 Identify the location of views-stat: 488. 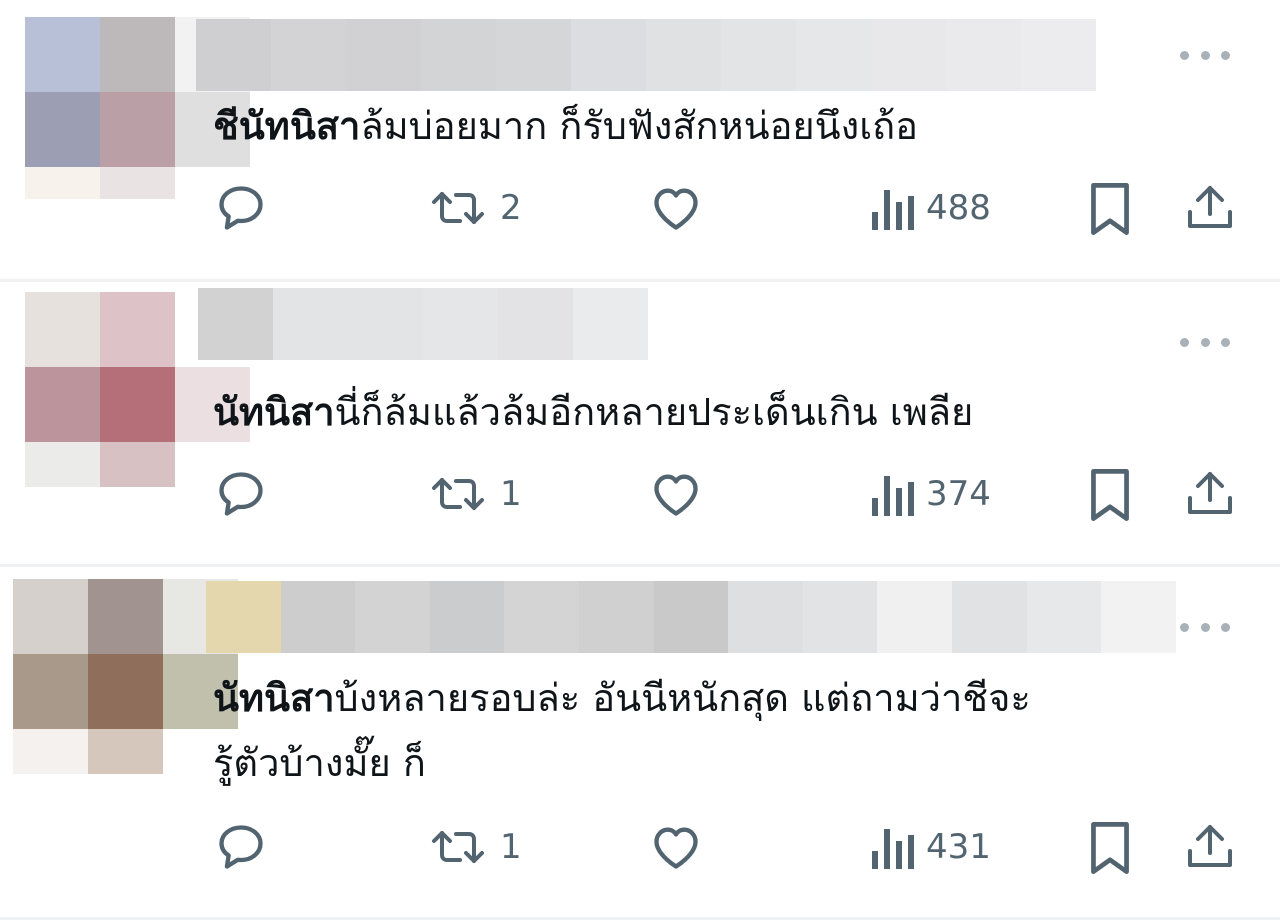
(930, 208).